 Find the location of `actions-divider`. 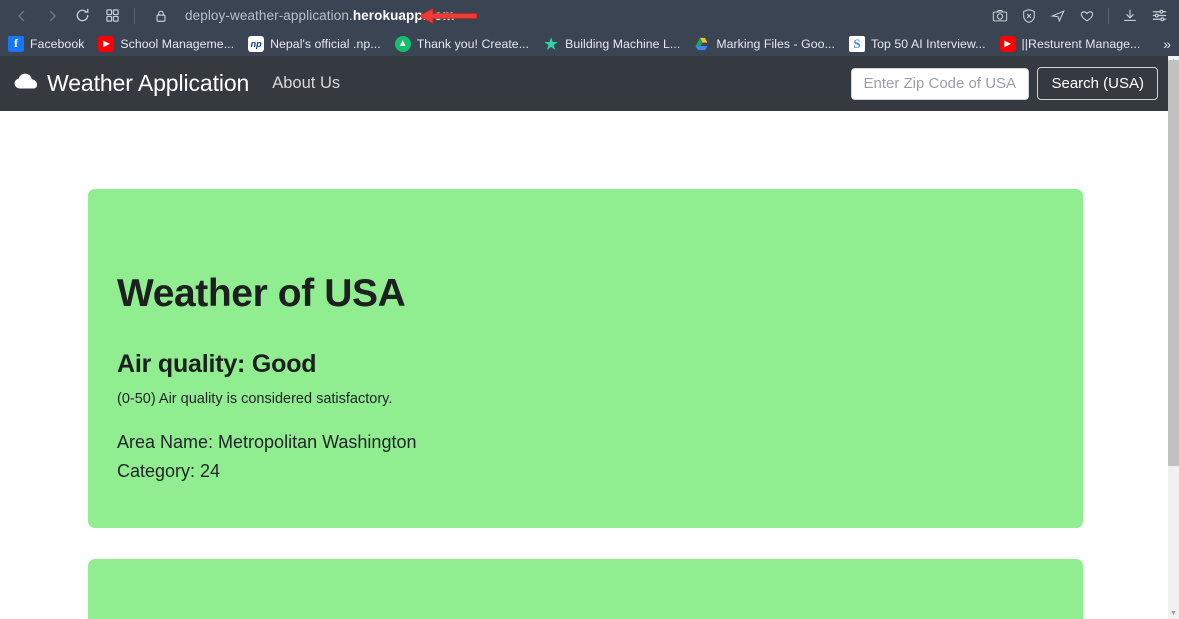

actions-divider is located at coordinates (1108, 15).